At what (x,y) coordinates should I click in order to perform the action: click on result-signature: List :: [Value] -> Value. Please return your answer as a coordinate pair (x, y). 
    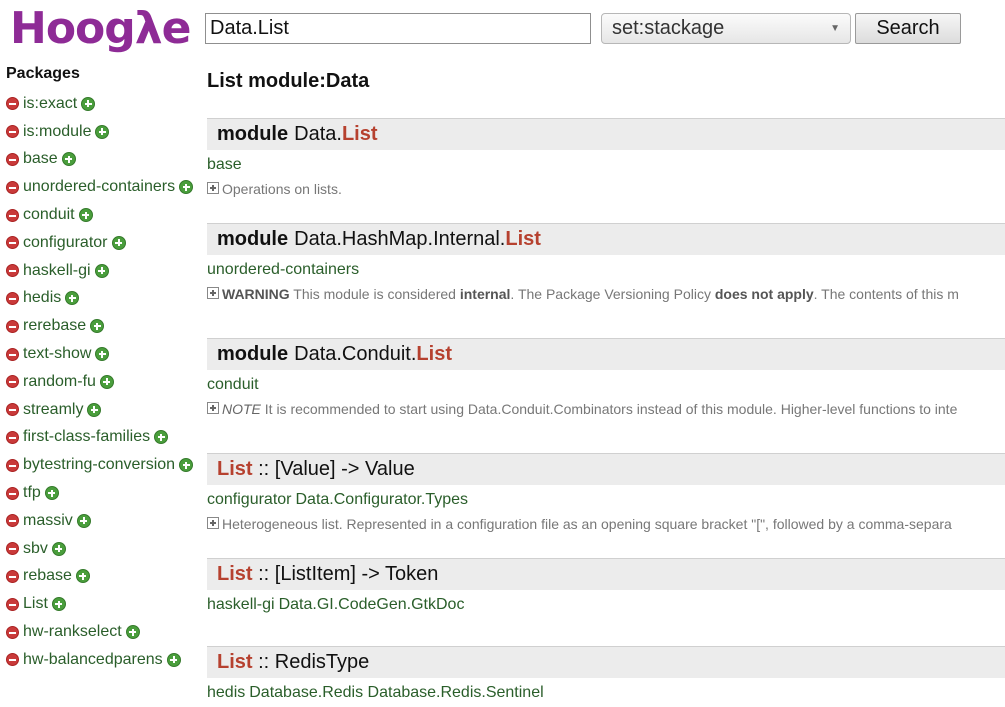
    Looking at the image, I should click on (606, 469).